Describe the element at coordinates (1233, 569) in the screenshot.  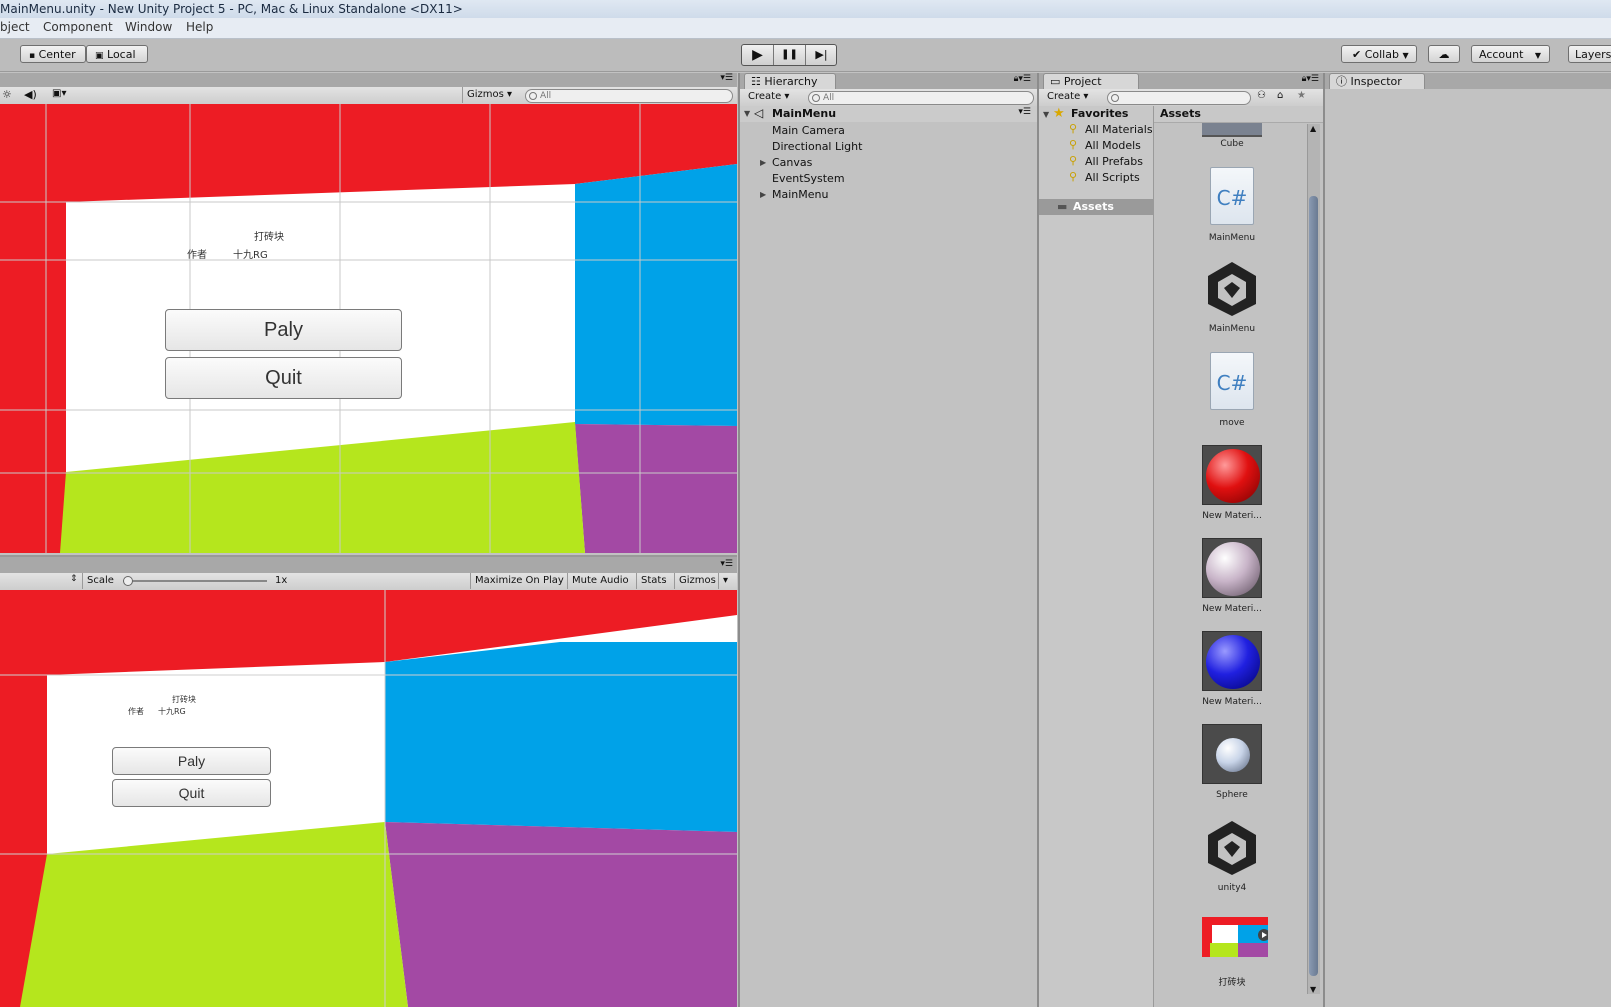
I see `lilac-sphere` at that location.